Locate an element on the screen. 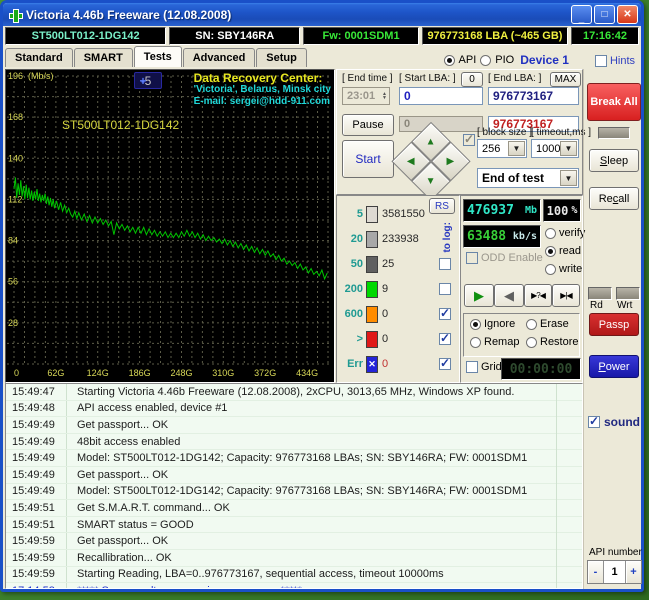  skip-button: ▶?◀ is located at coordinates (538, 295).